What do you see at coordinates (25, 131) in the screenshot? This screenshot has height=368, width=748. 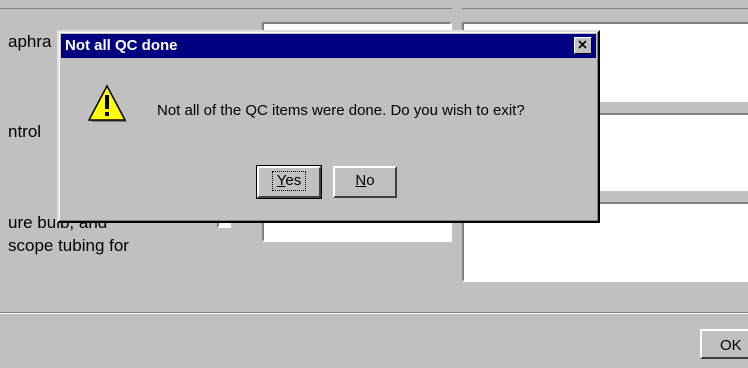 I see `form-label-control: ntrol` at bounding box center [25, 131].